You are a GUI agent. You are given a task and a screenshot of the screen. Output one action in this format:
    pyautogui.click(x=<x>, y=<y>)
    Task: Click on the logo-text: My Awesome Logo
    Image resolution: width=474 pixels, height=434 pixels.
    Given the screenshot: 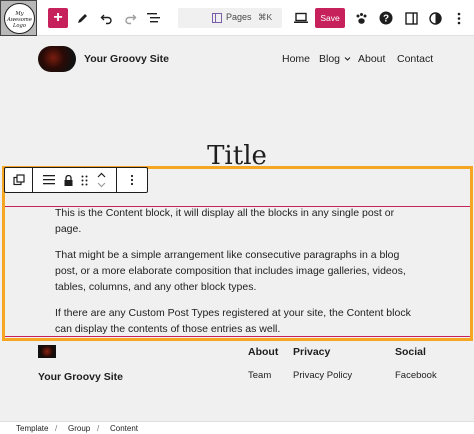 What is the action you would take?
    pyautogui.click(x=19, y=20)
    